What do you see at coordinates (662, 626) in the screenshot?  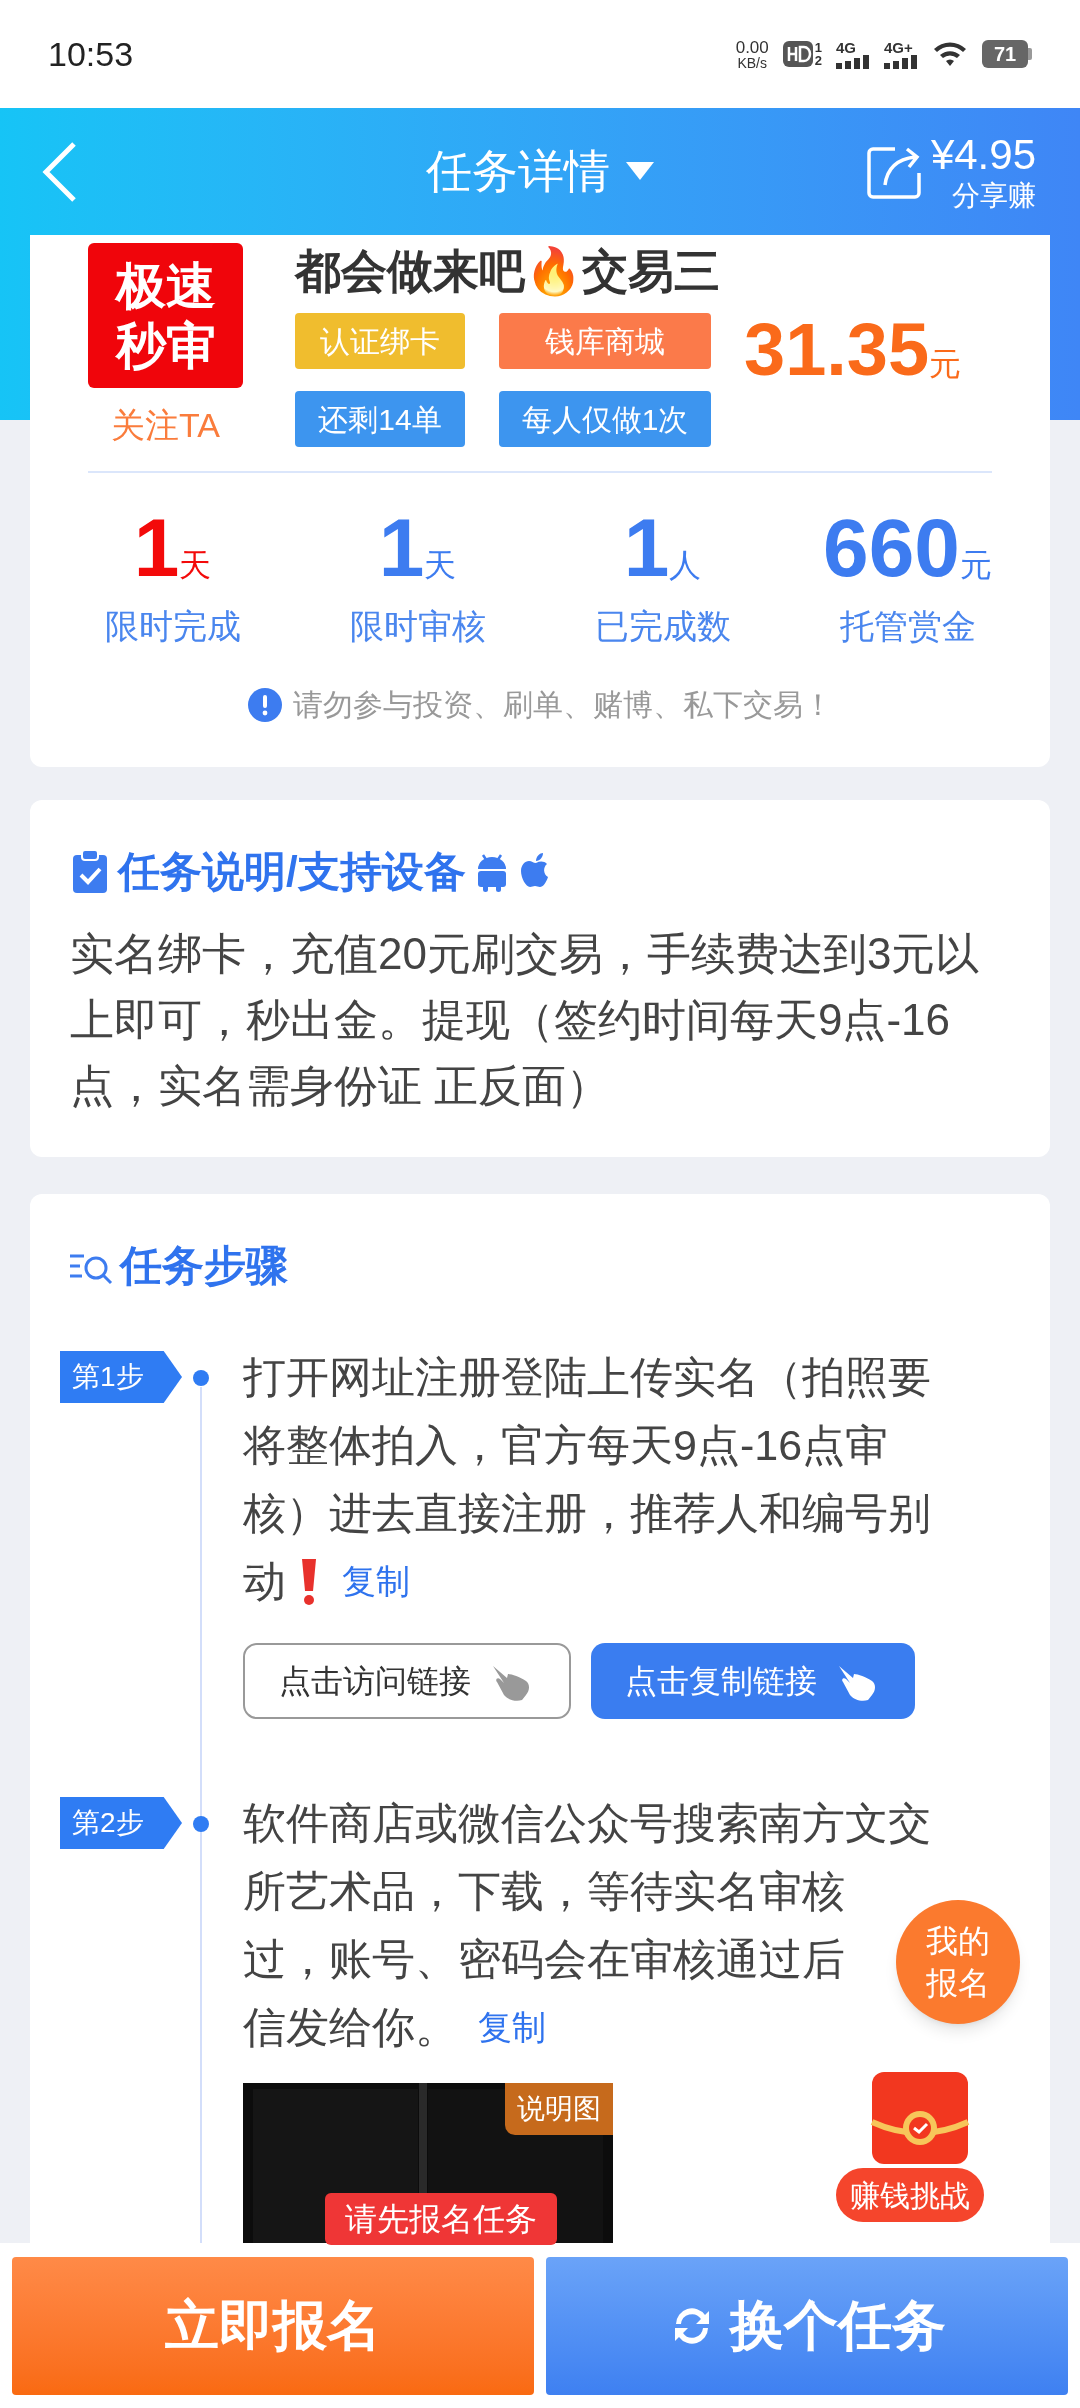 I see `stat-label: 已完成数` at bounding box center [662, 626].